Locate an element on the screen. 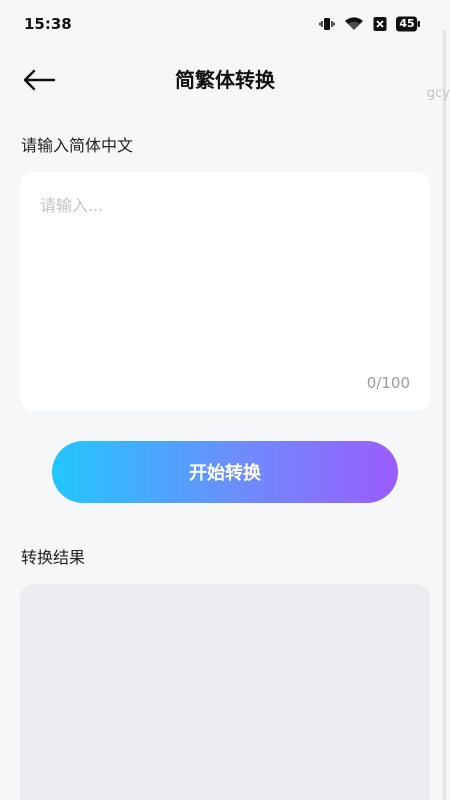  scrollbar is located at coordinates (444, 415).